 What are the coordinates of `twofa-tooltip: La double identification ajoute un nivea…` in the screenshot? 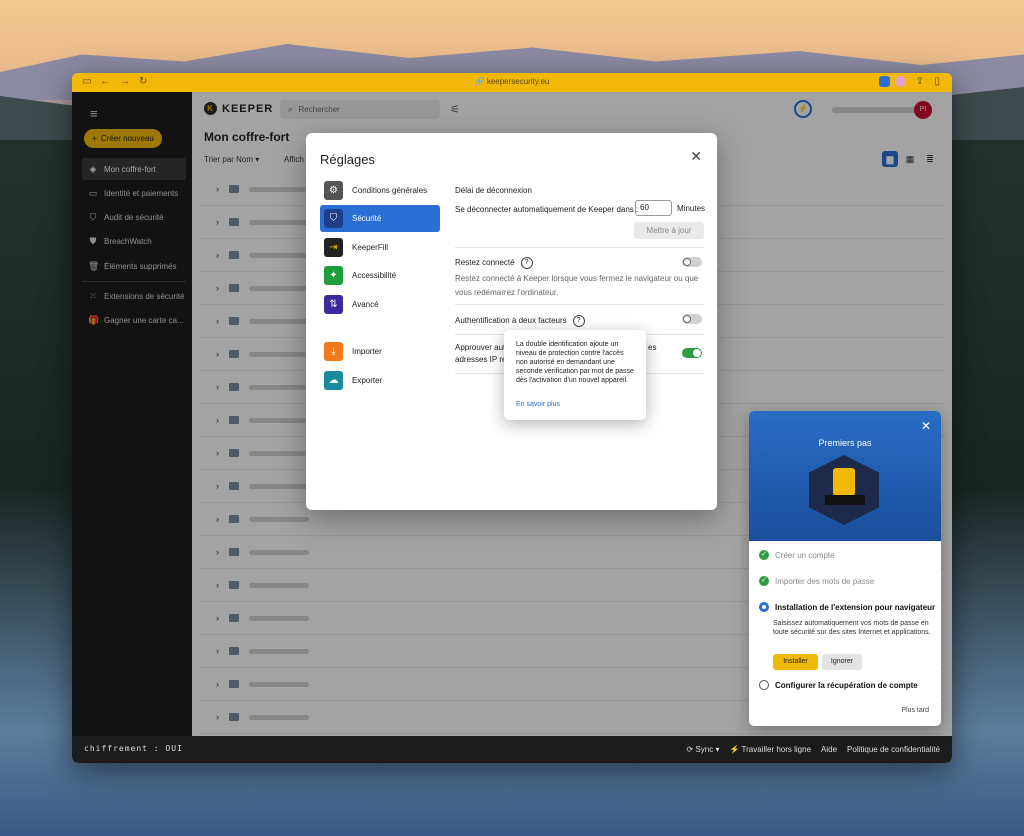 It's located at (575, 375).